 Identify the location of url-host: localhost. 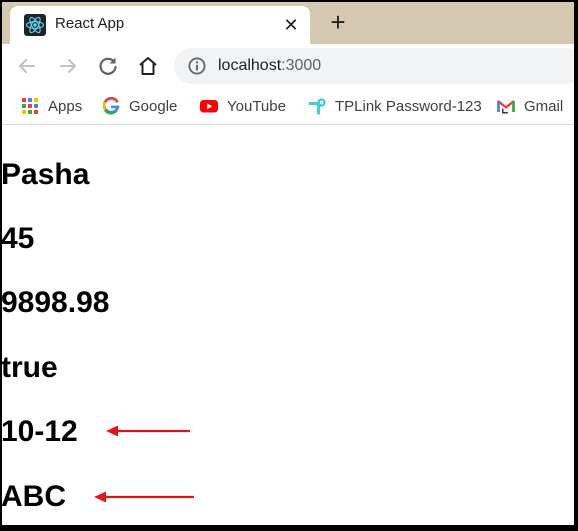
(250, 65).